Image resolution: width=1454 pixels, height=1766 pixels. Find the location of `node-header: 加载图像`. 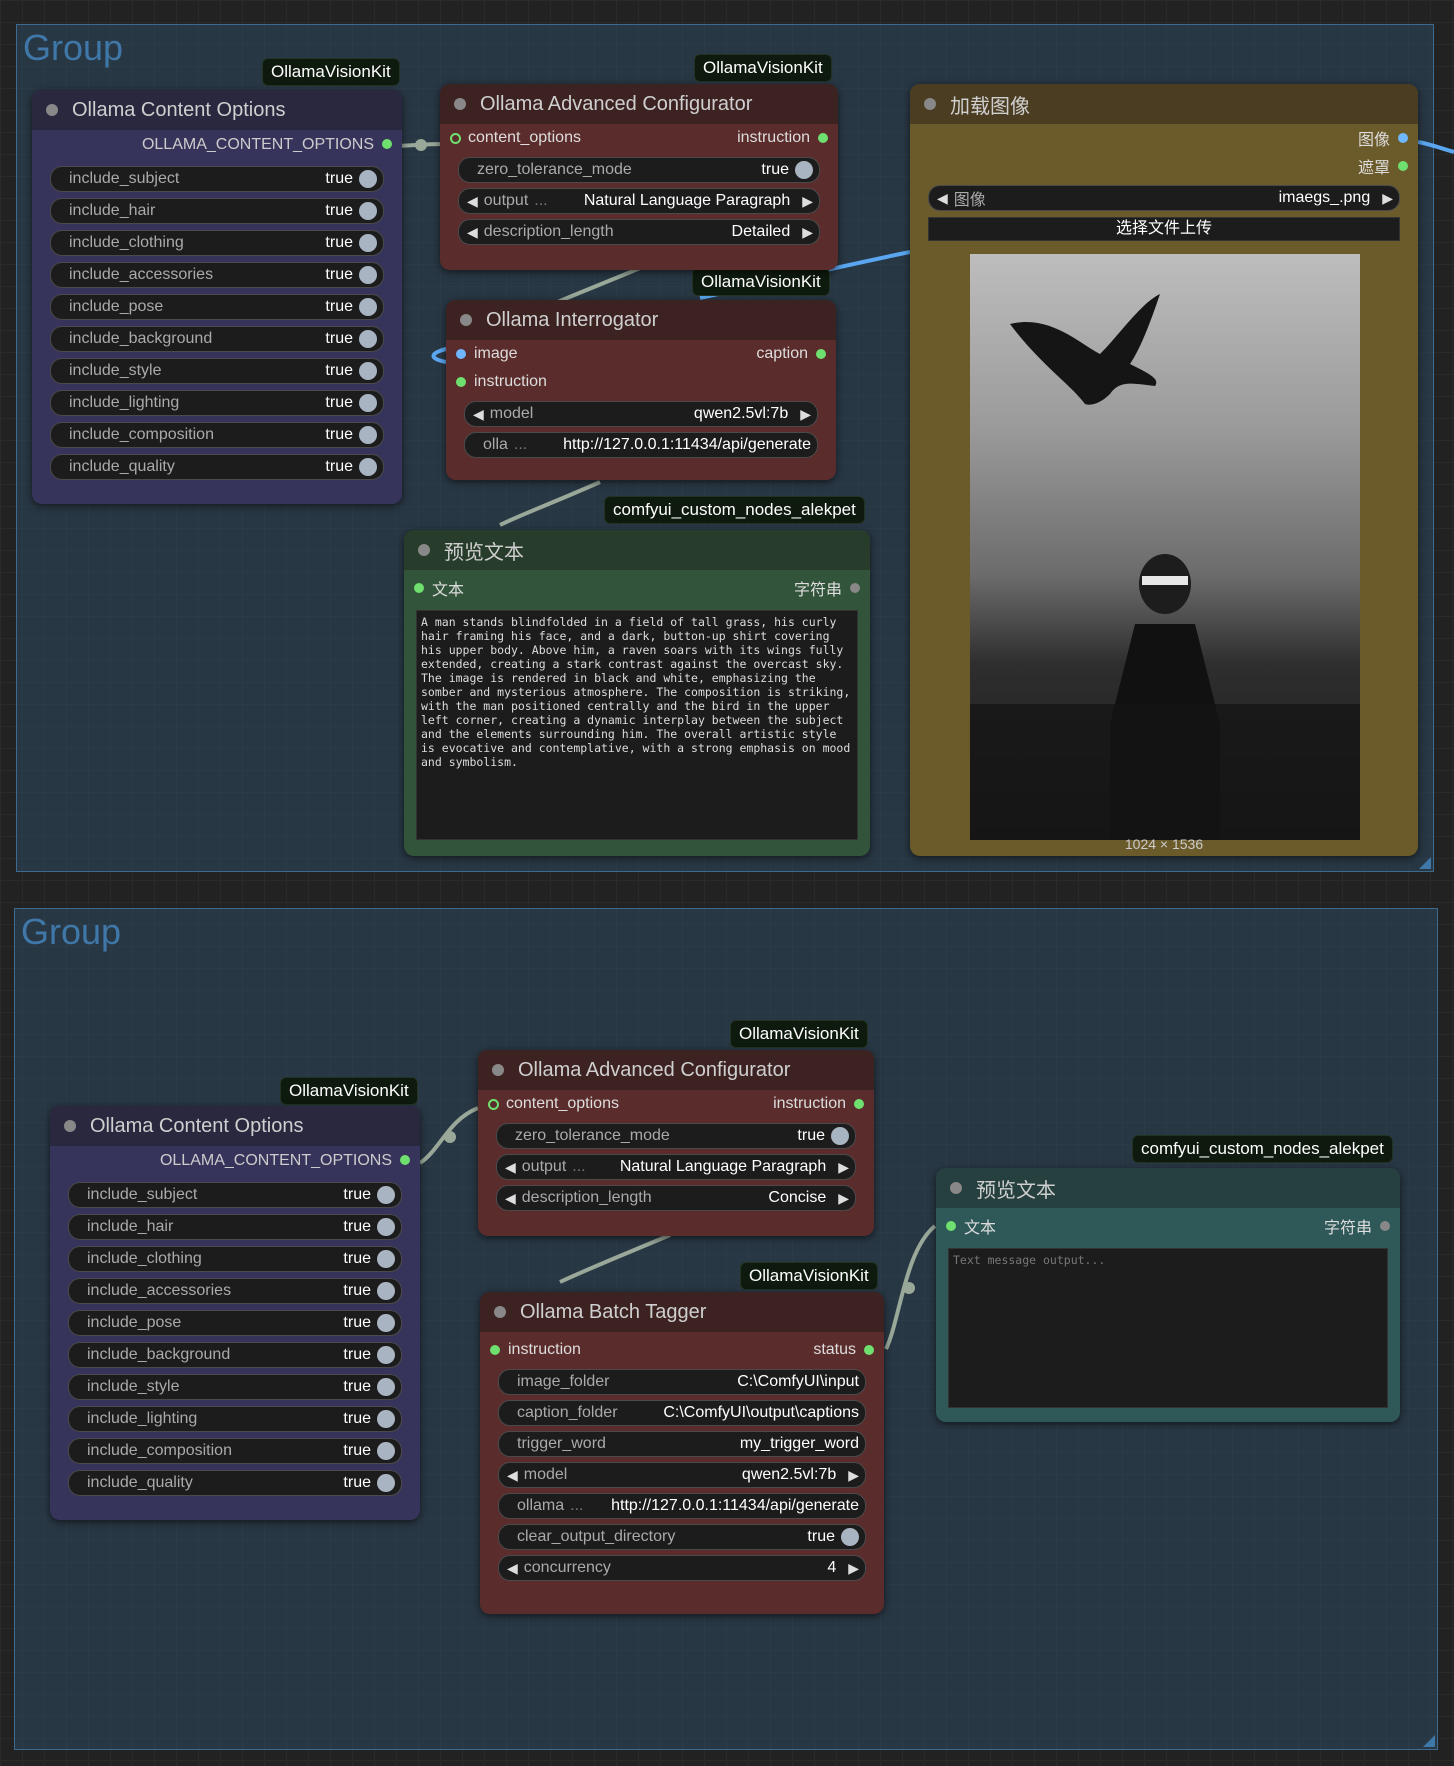

node-header: 加载图像 is located at coordinates (1164, 104).